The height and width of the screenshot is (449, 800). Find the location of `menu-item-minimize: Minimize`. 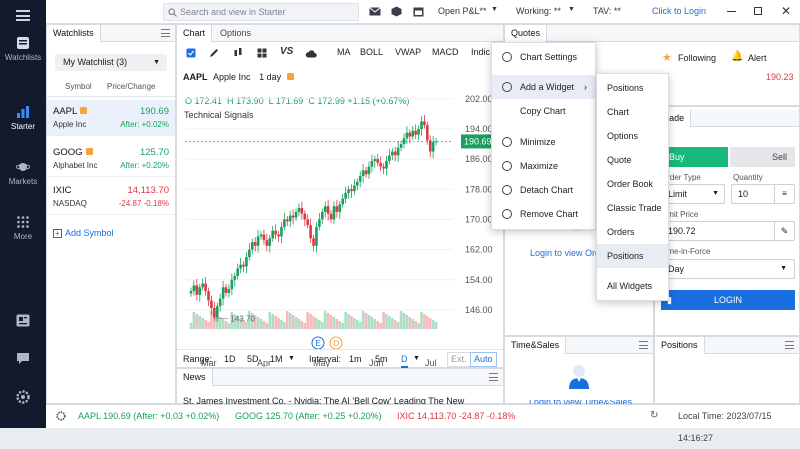

menu-item-minimize: Minimize is located at coordinates (543, 142).